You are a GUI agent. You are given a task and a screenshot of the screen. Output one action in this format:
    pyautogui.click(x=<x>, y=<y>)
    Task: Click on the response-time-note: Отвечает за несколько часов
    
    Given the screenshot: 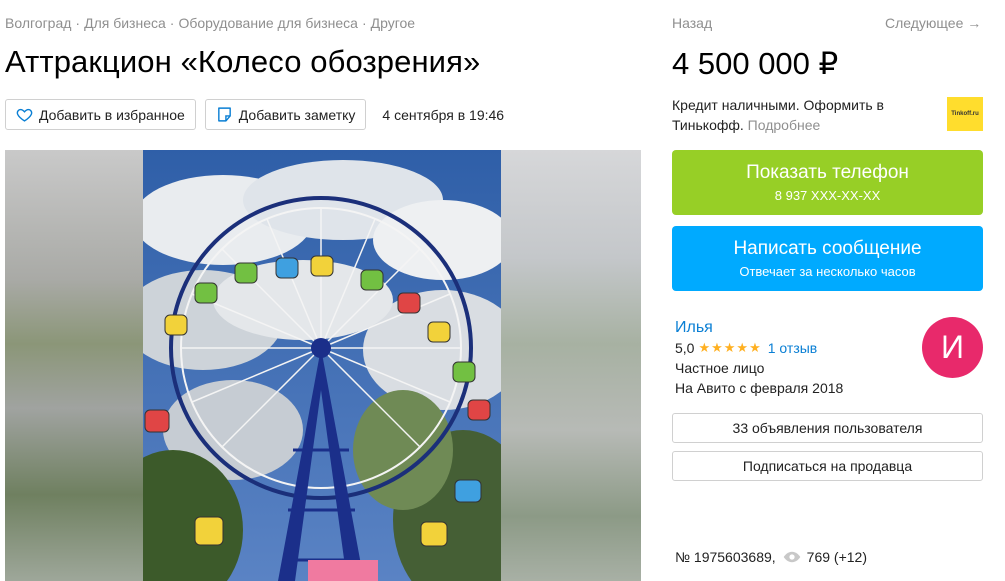 What is the action you would take?
    pyautogui.click(x=827, y=271)
    